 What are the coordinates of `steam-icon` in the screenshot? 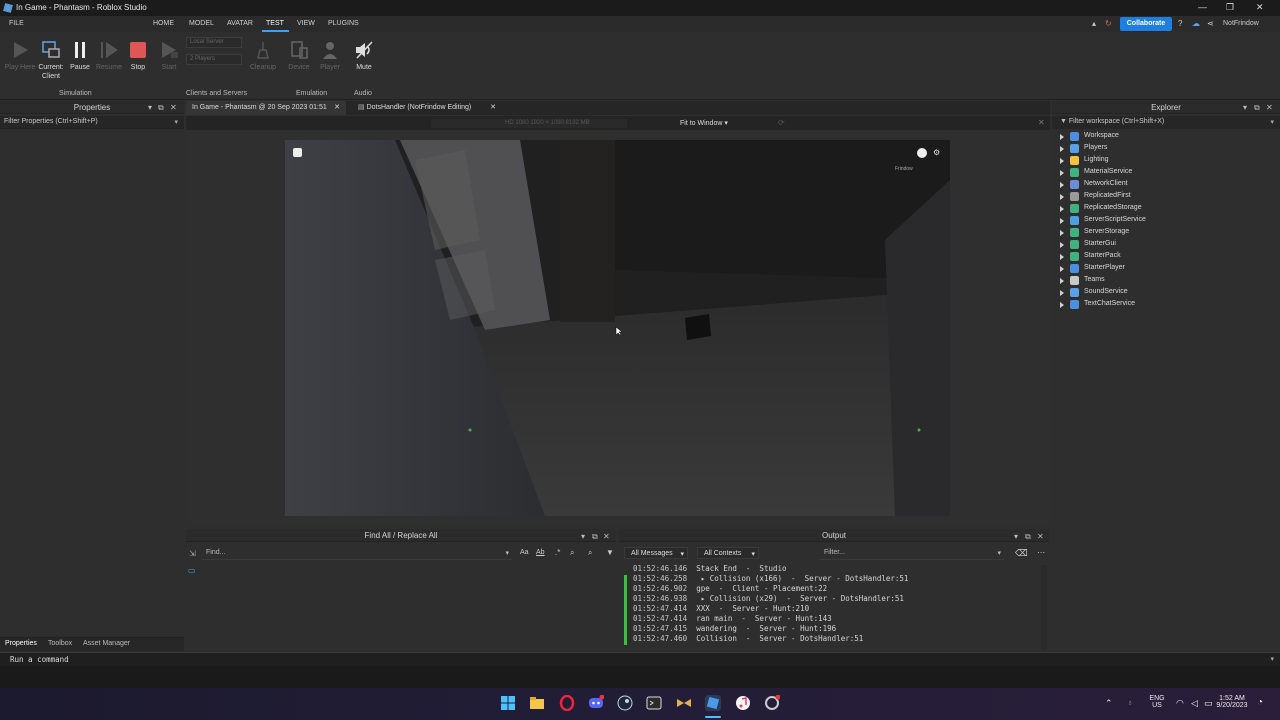 It's located at (625, 703).